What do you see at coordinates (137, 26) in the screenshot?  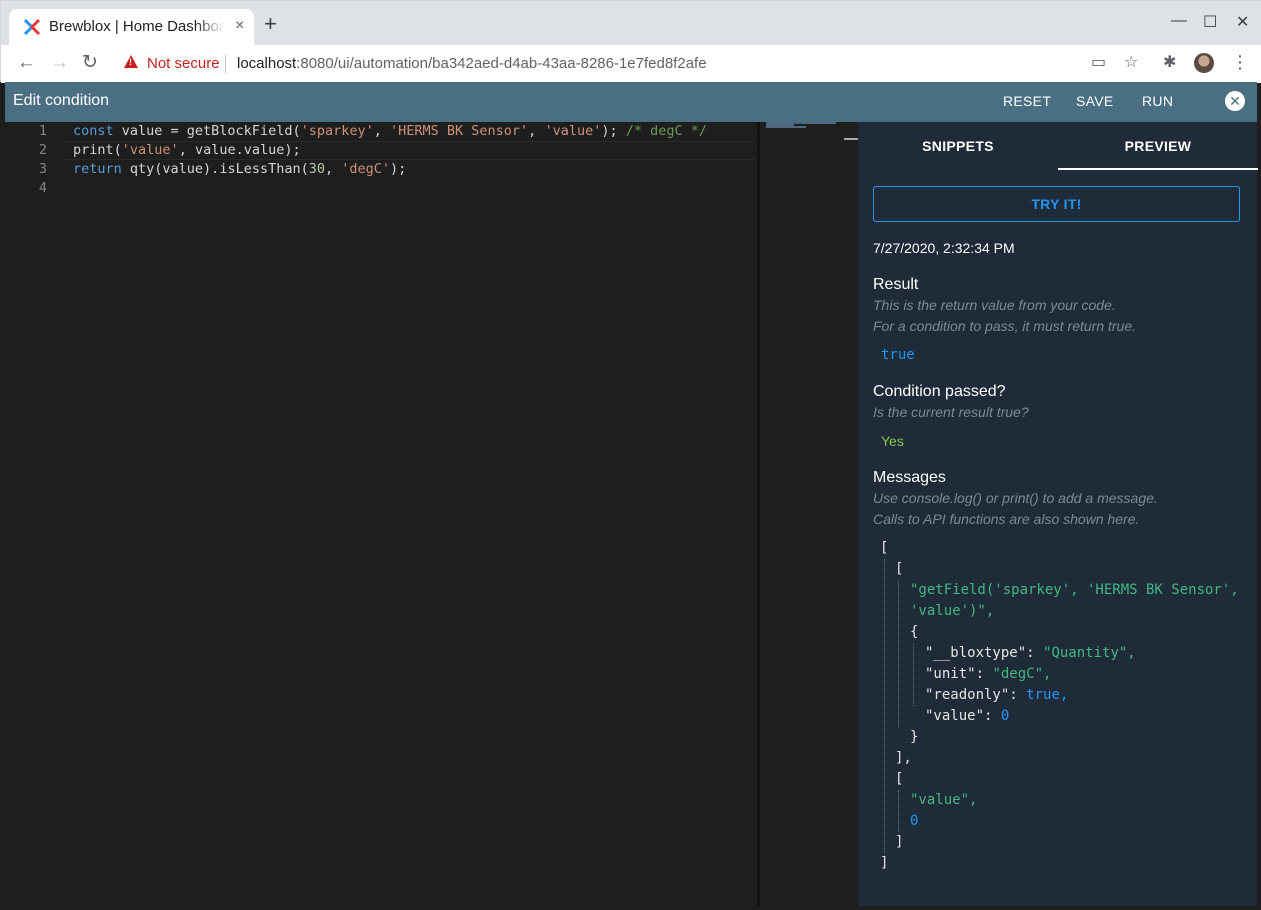 I see `tab-title: Brewblox | Home Dashboard` at bounding box center [137, 26].